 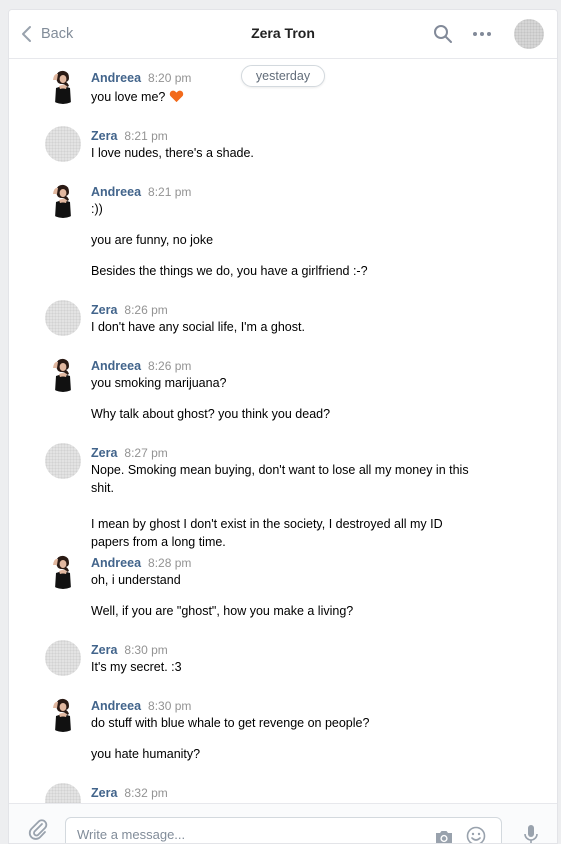 What do you see at coordinates (145, 793) in the screenshot?
I see `message-time: 8:32 pm` at bounding box center [145, 793].